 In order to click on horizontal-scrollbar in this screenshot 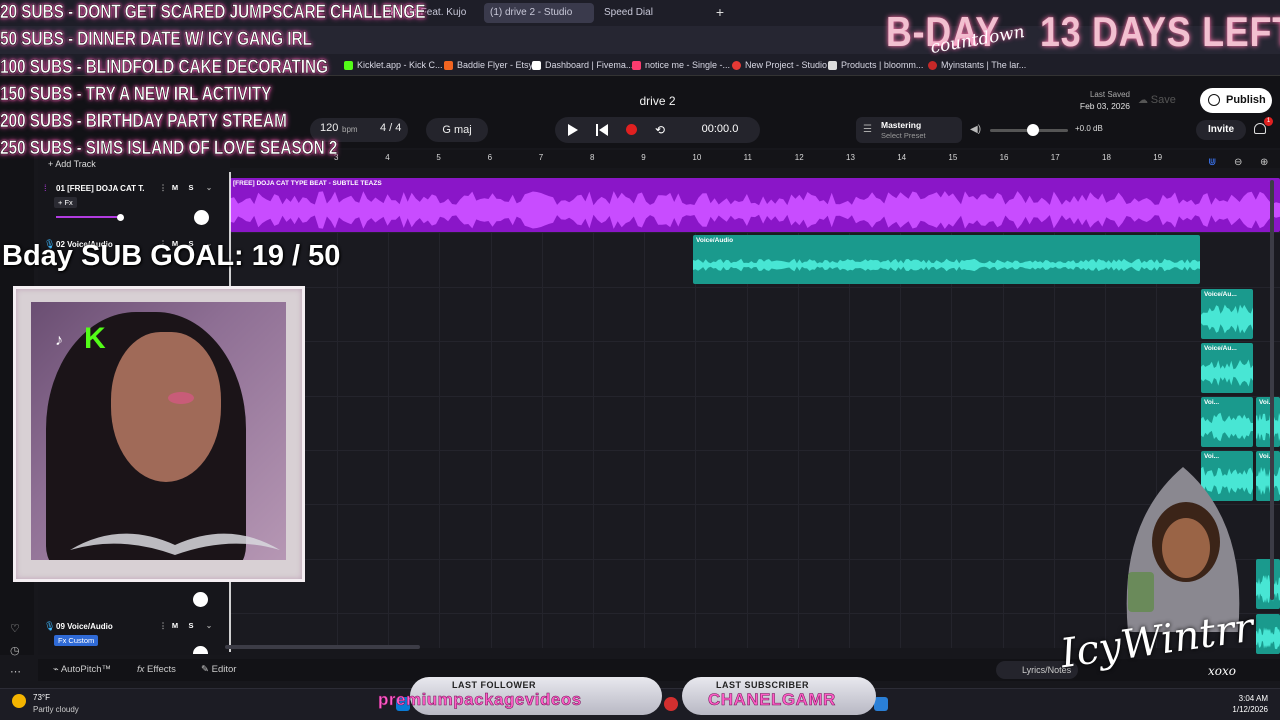, I will do `click(322, 647)`.